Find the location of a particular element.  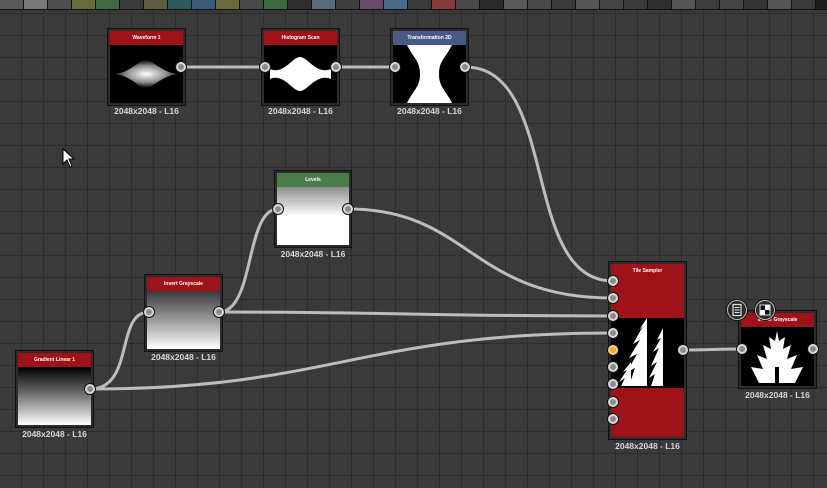

node-title: Invert Grayscale is located at coordinates (183, 284).